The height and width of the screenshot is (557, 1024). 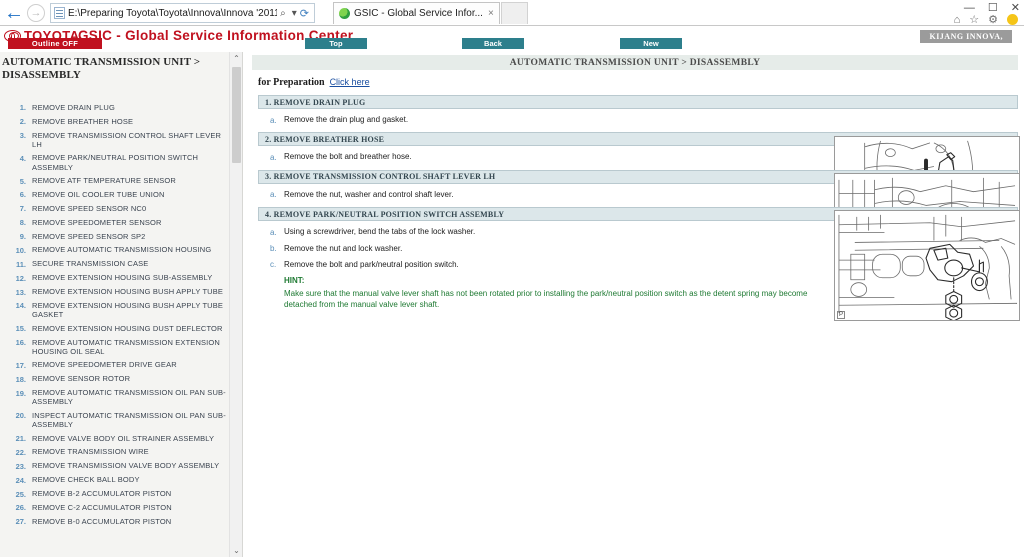 I want to click on scroll-up-icon: ⌃, so click(x=236, y=58).